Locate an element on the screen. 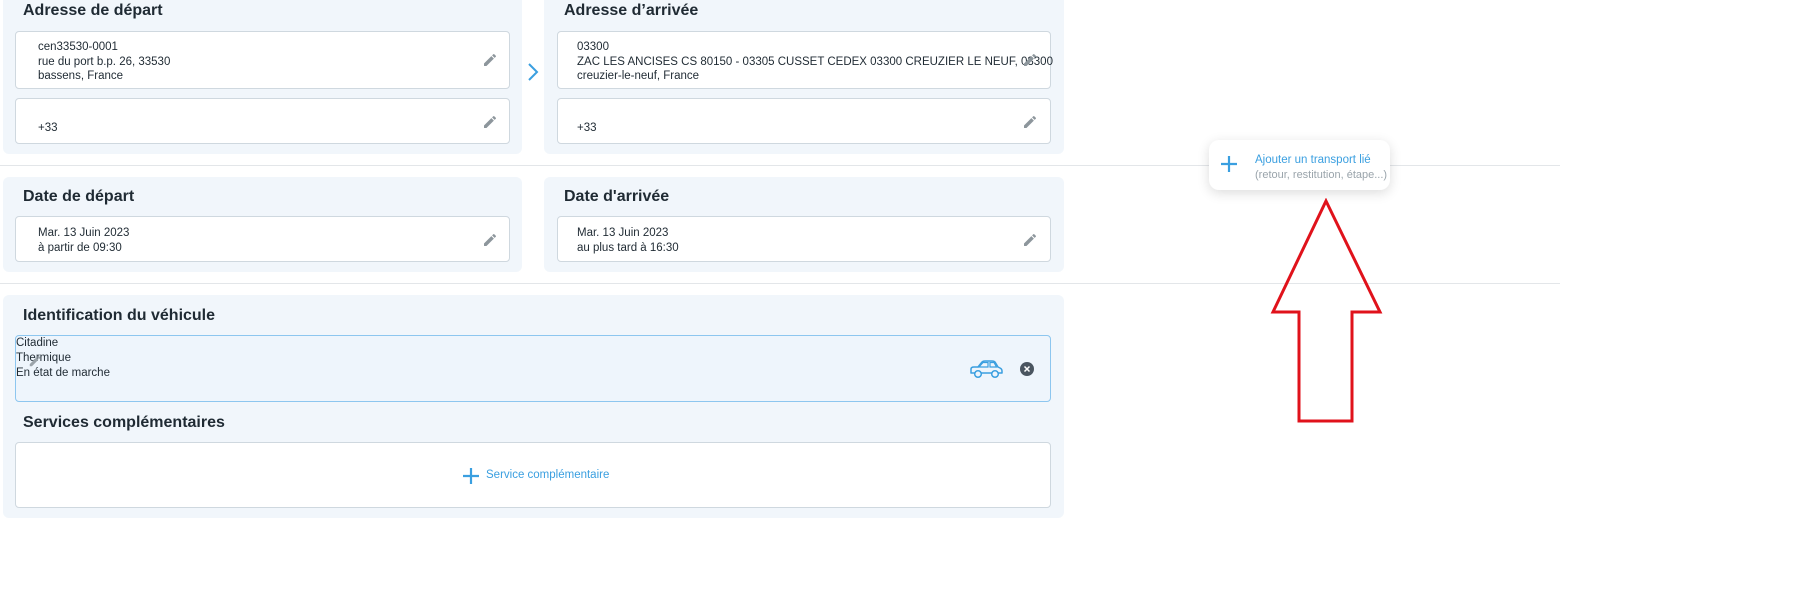  car-icon is located at coordinates (986, 369).